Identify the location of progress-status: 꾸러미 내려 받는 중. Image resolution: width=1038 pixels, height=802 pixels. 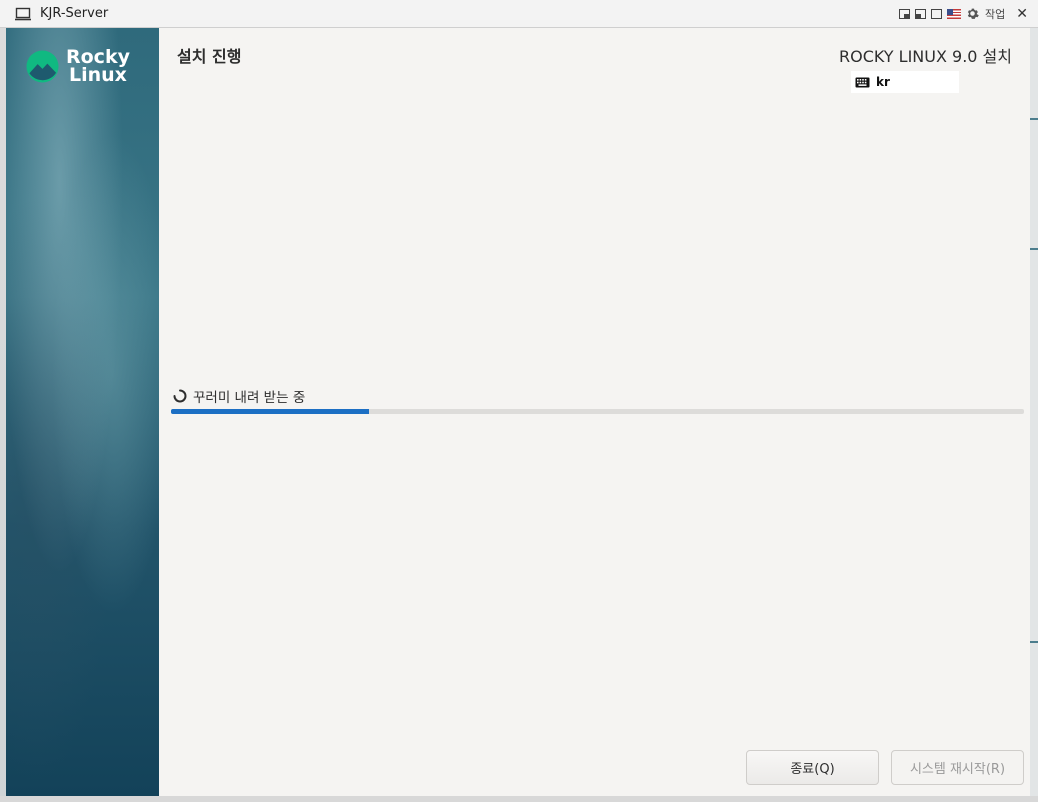
(239, 396).